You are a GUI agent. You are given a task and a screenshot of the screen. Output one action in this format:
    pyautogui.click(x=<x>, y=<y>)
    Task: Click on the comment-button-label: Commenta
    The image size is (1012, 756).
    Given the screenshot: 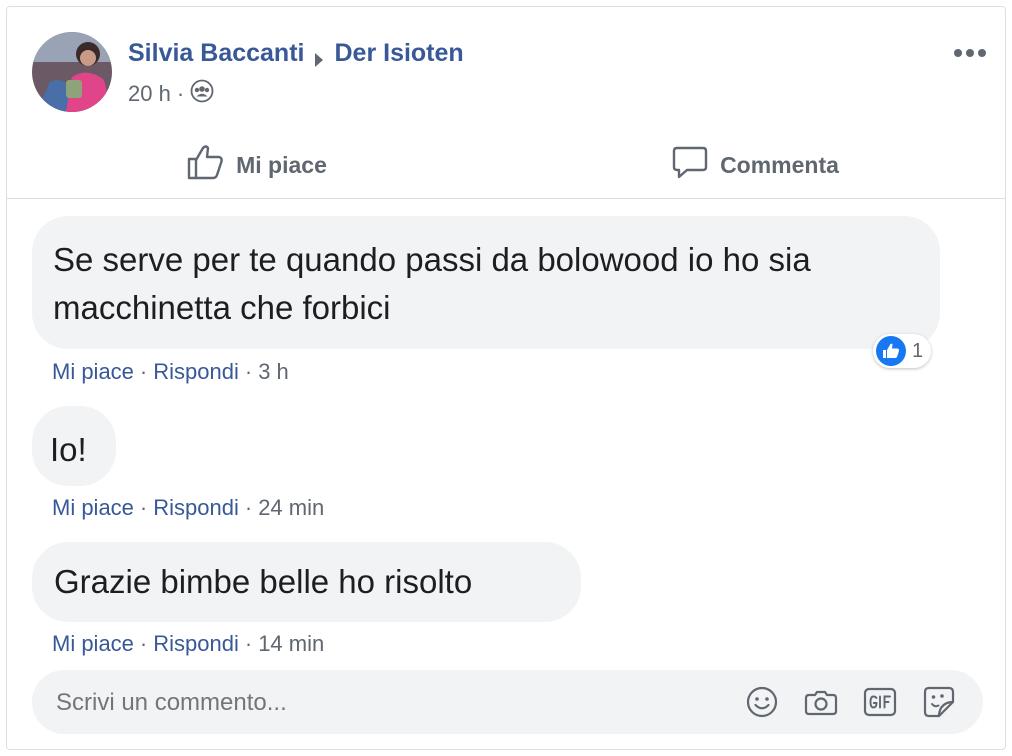 What is the action you would take?
    pyautogui.click(x=779, y=164)
    